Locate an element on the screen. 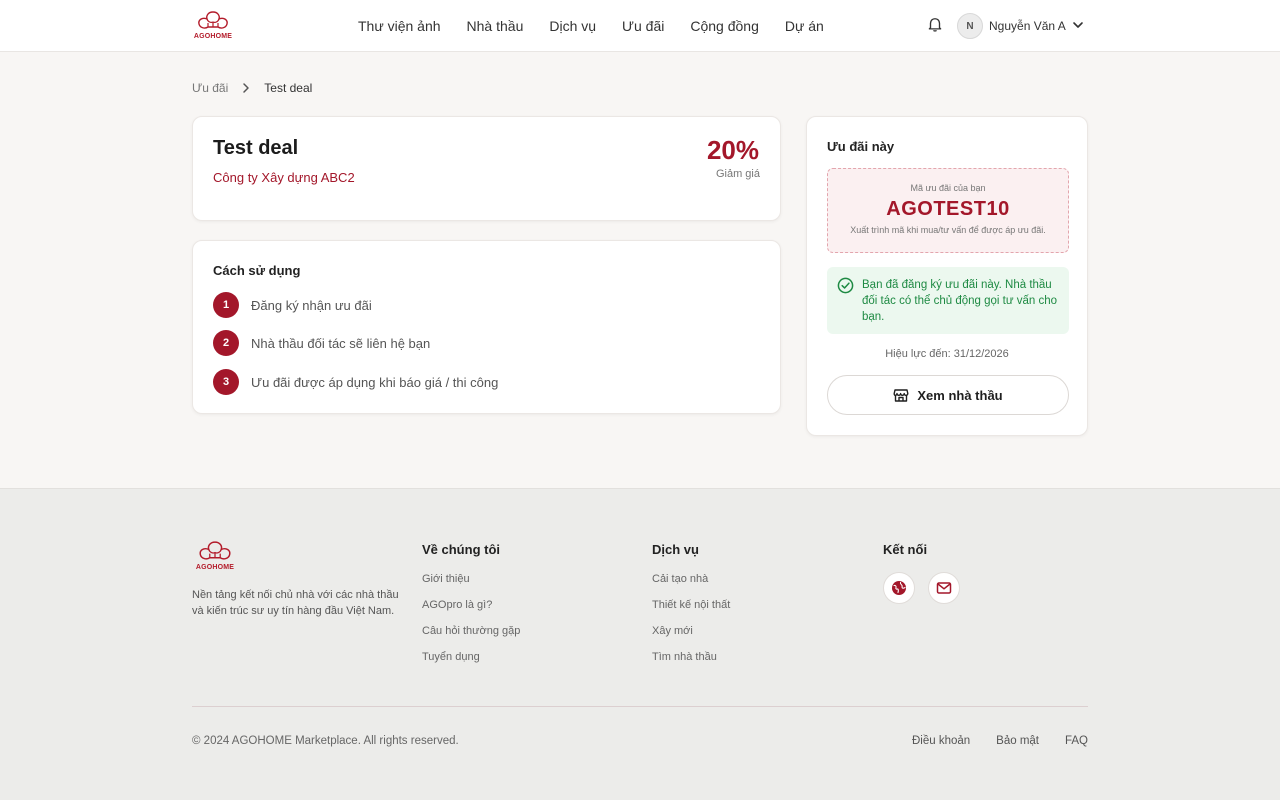 The width and height of the screenshot is (1280, 800). step-number: 3 is located at coordinates (226, 382).